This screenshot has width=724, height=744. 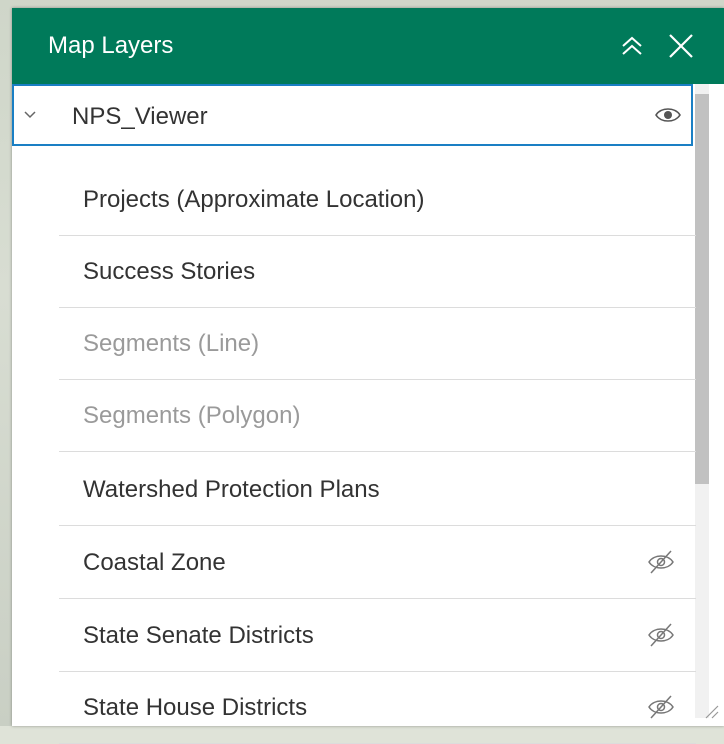 I want to click on collapse-button, so click(x=632, y=46).